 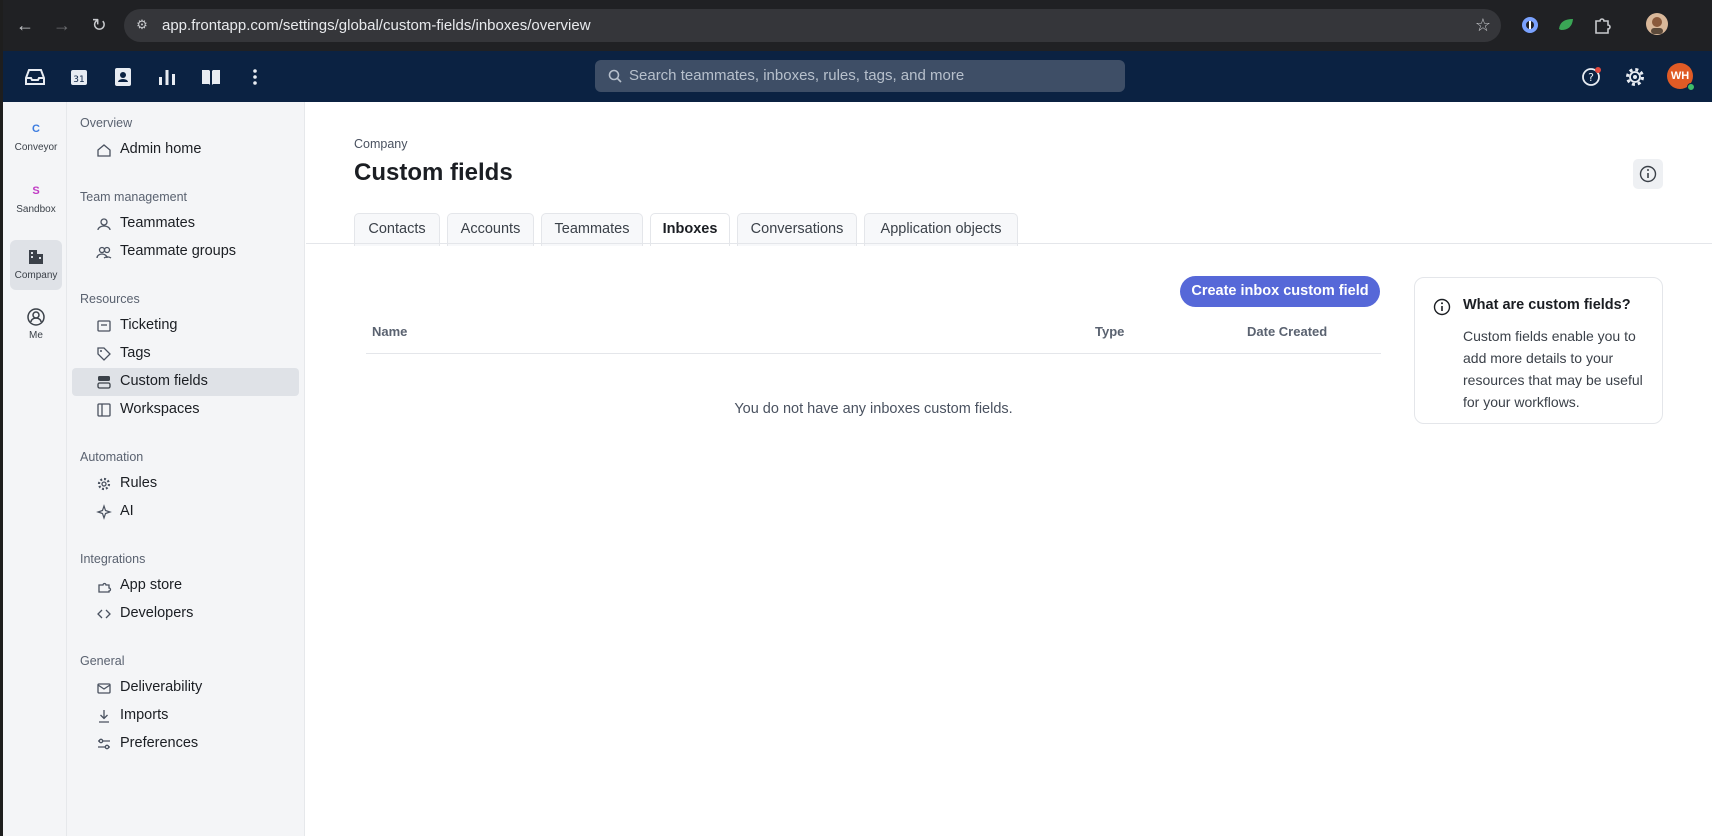 I want to click on sidebar-item-label: Admin home, so click(x=161, y=149).